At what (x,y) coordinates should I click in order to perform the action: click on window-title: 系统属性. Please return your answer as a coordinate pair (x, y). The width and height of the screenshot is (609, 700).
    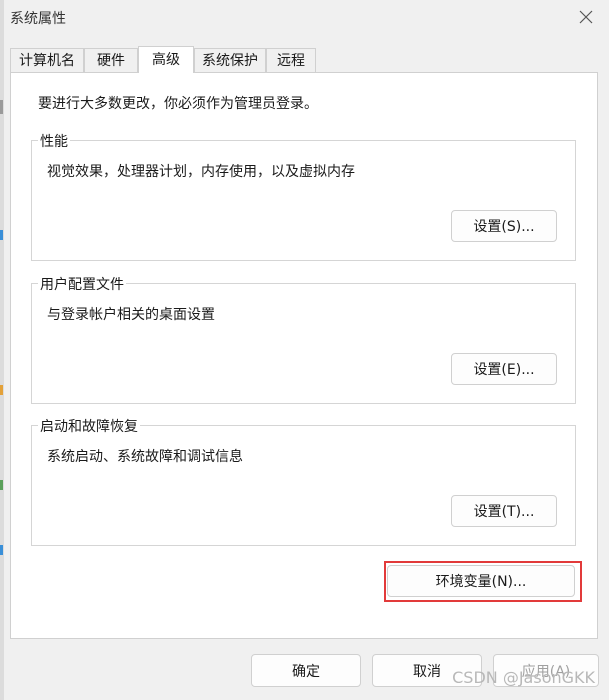
    Looking at the image, I should click on (38, 19).